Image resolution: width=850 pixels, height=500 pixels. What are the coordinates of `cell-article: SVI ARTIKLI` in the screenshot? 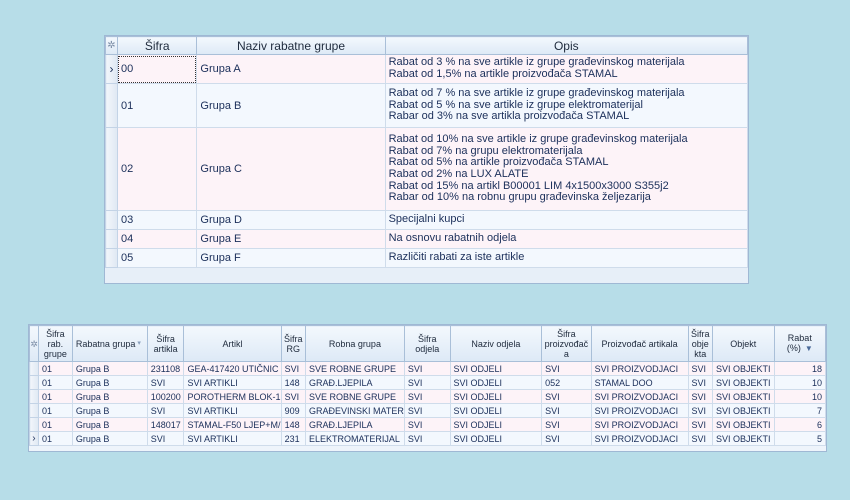 It's located at (232, 438).